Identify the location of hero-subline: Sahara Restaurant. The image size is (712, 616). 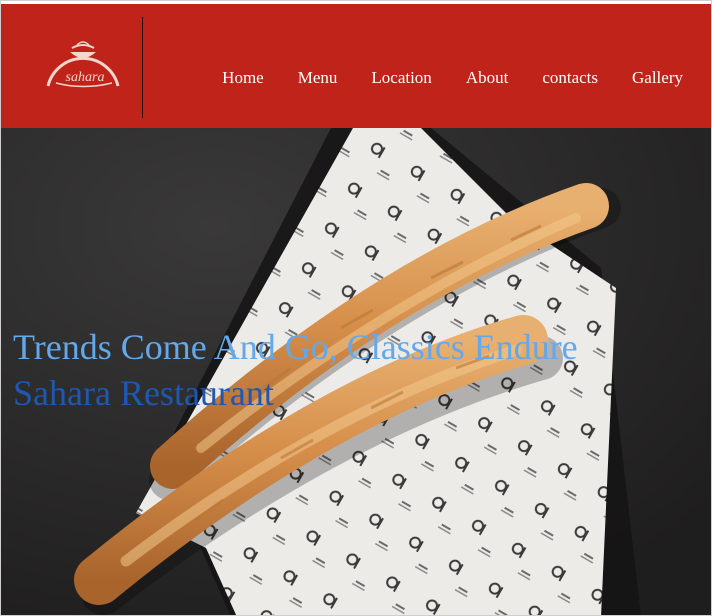
(143, 393).